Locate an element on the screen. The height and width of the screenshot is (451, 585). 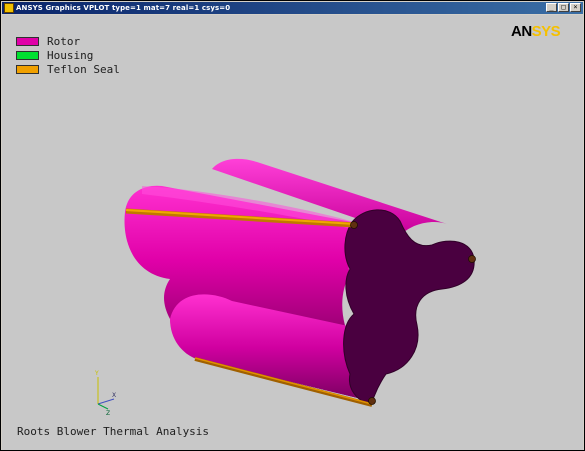
coordinate-triad-icon: Y X Z is located at coordinates (105, 393).